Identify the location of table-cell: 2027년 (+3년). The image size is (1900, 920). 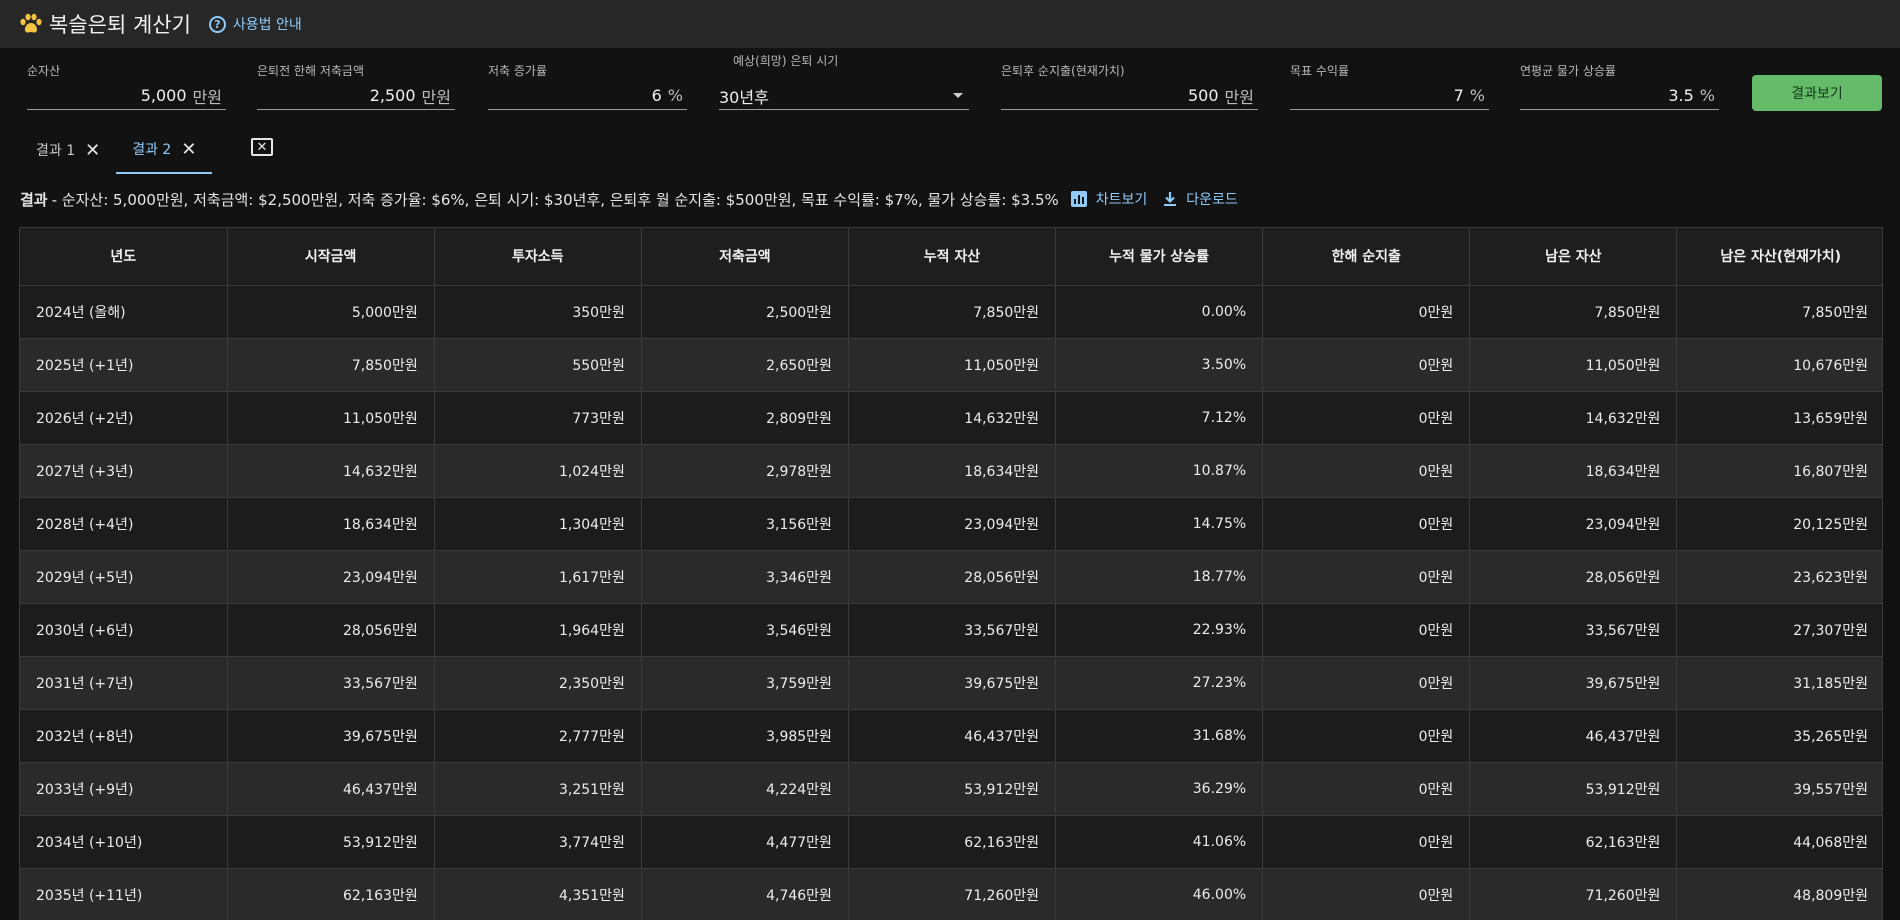
(124, 471).